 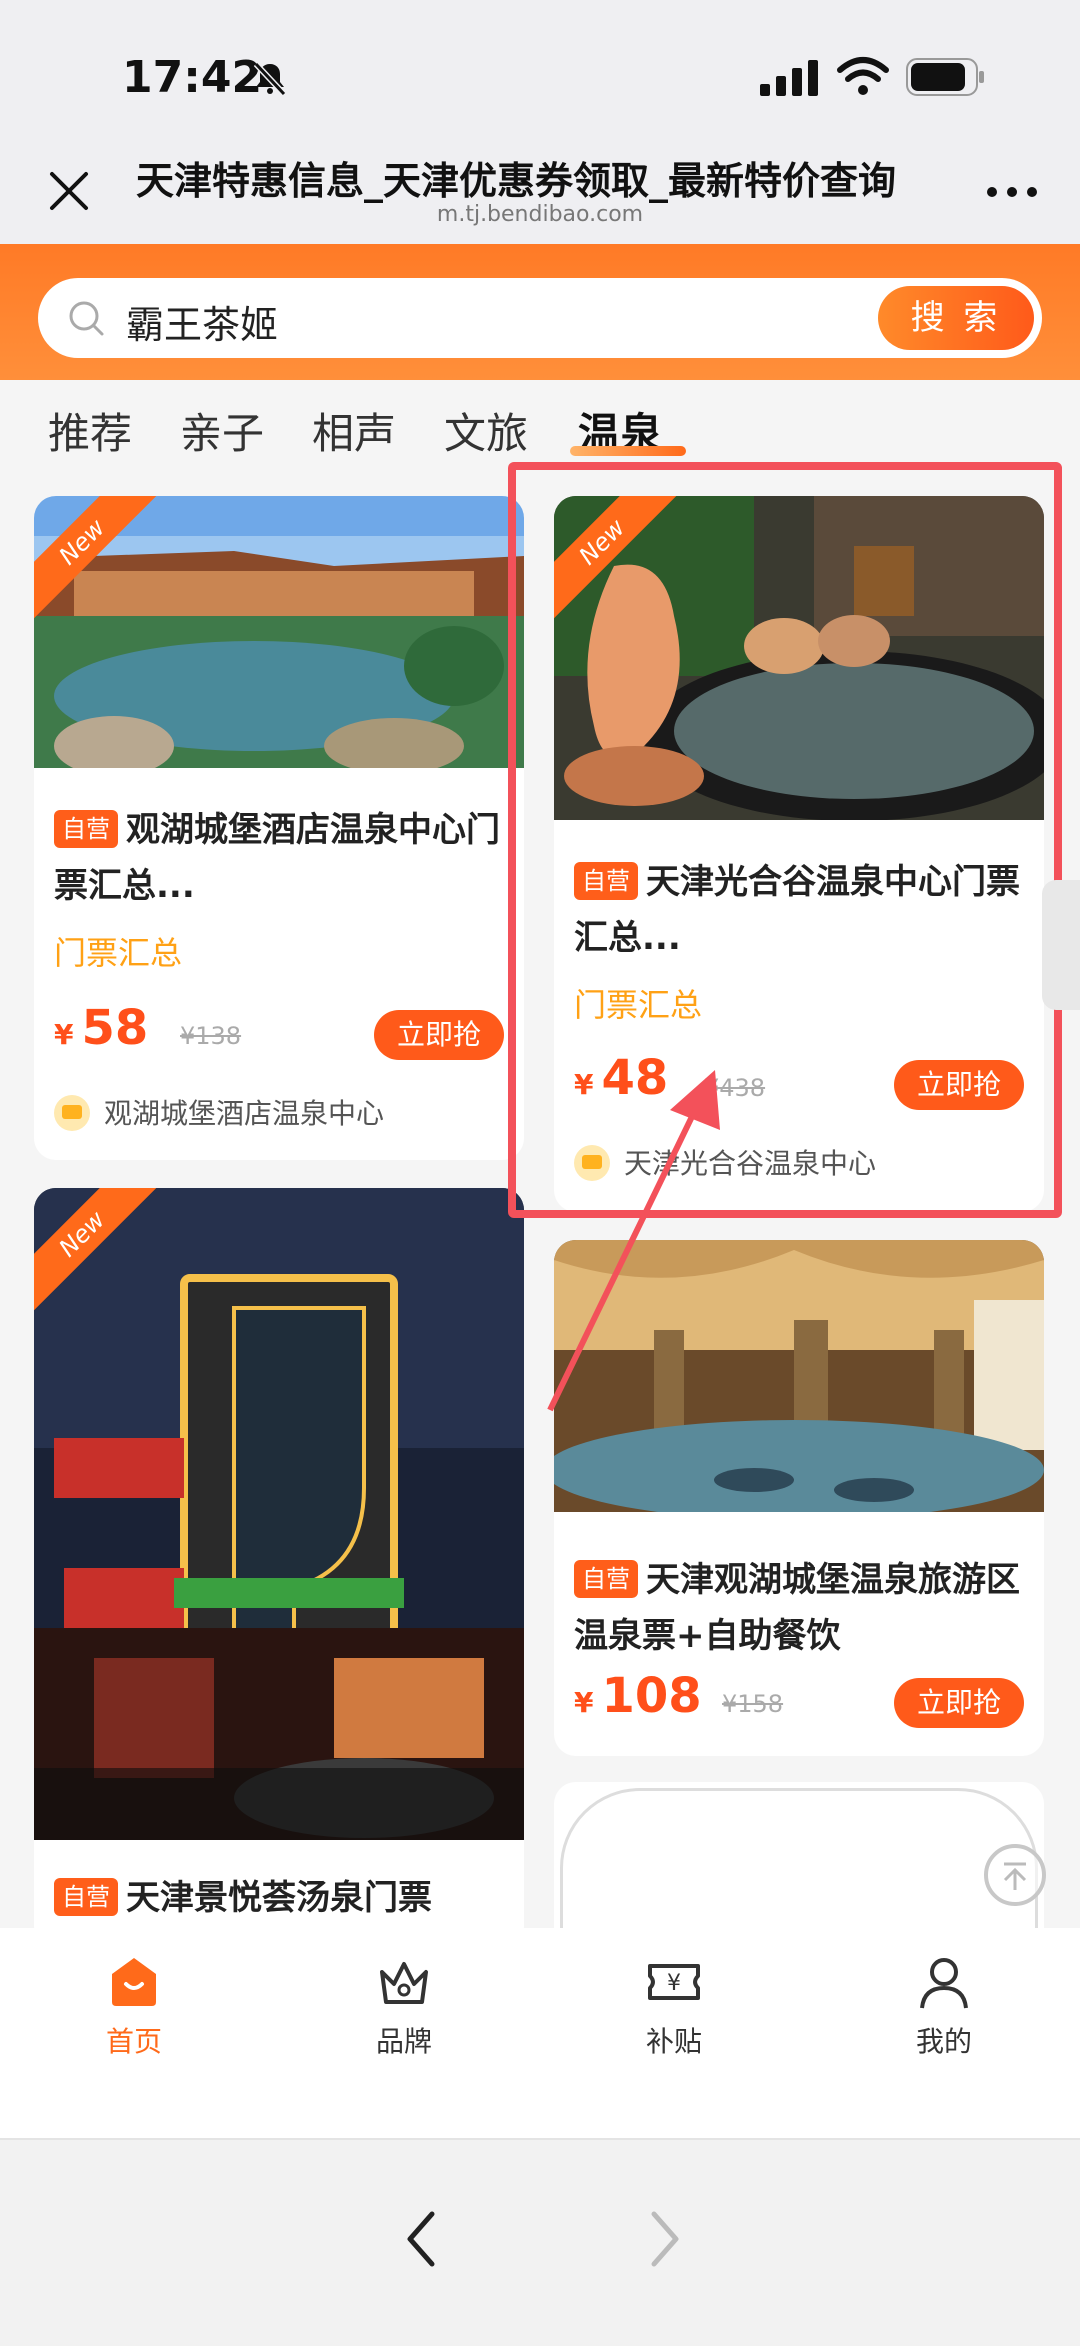 What do you see at coordinates (118, 953) in the screenshot?
I see `product-subtitle: 门票汇总` at bounding box center [118, 953].